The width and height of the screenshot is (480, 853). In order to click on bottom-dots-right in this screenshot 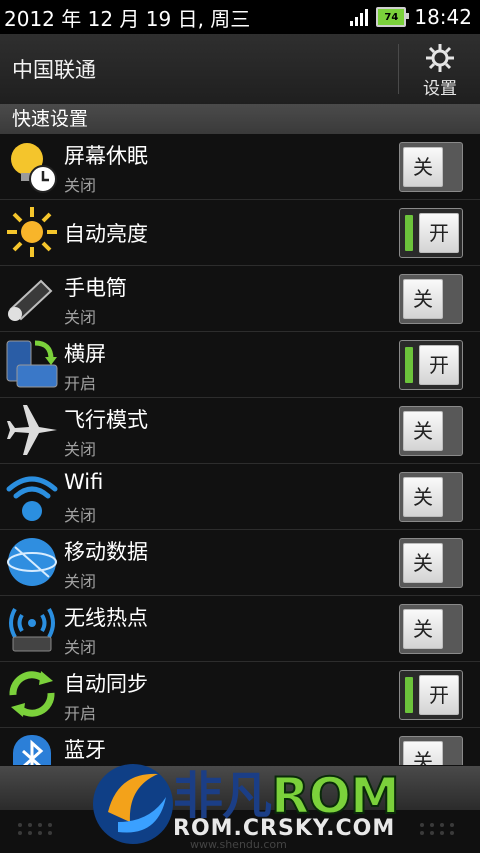, I will do `click(438, 829)`.